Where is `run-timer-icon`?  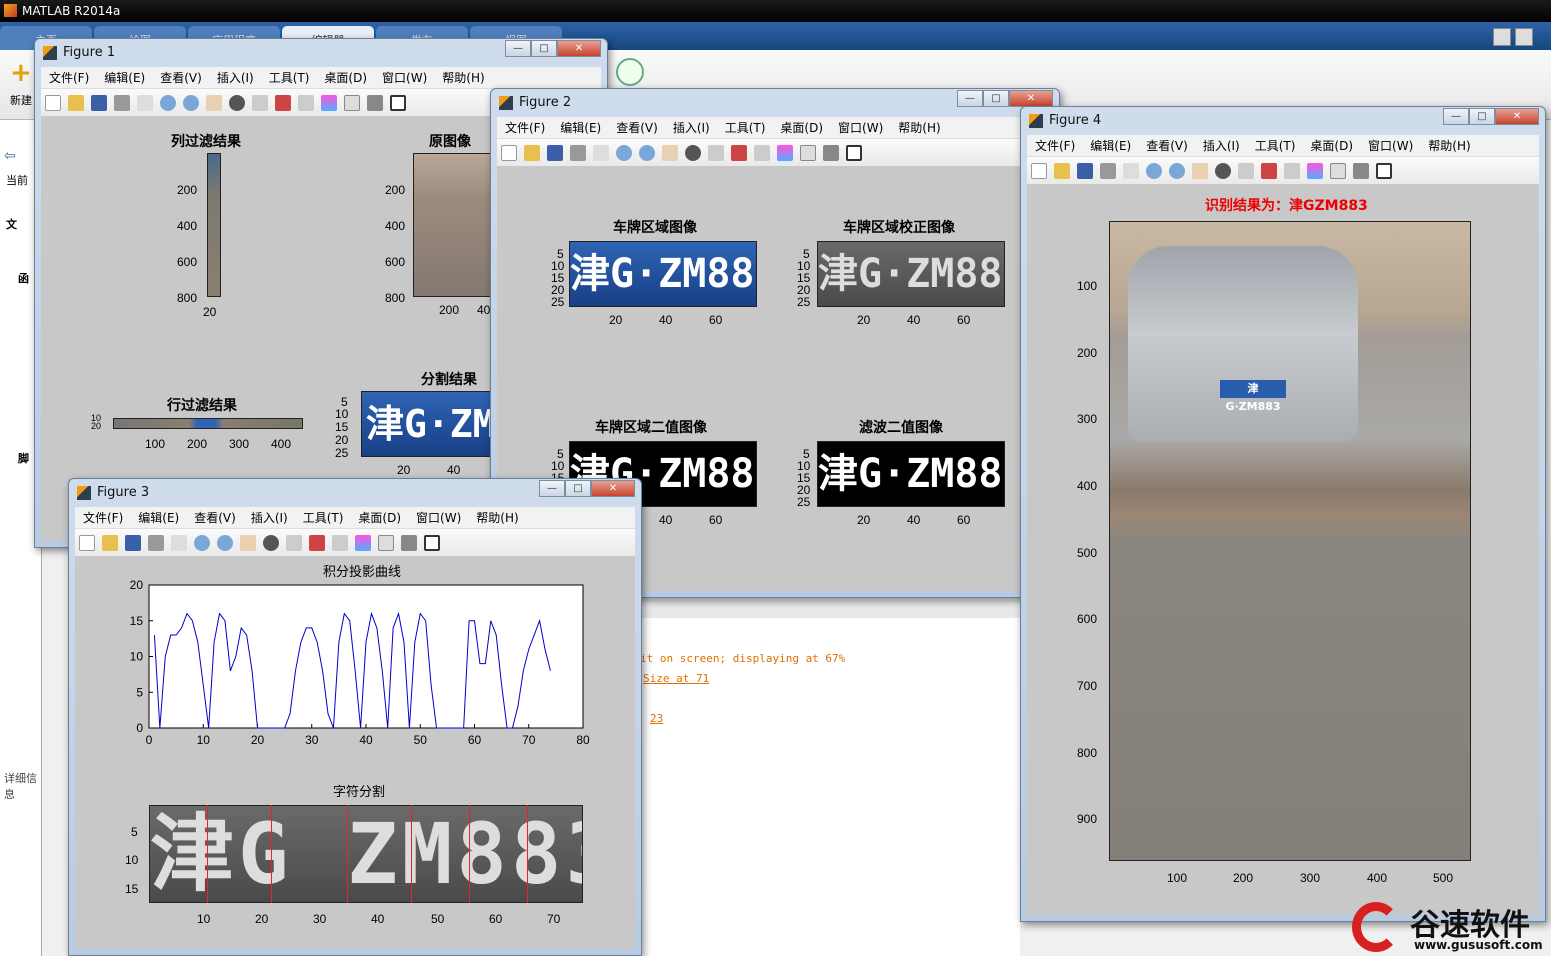 run-timer-icon is located at coordinates (630, 72).